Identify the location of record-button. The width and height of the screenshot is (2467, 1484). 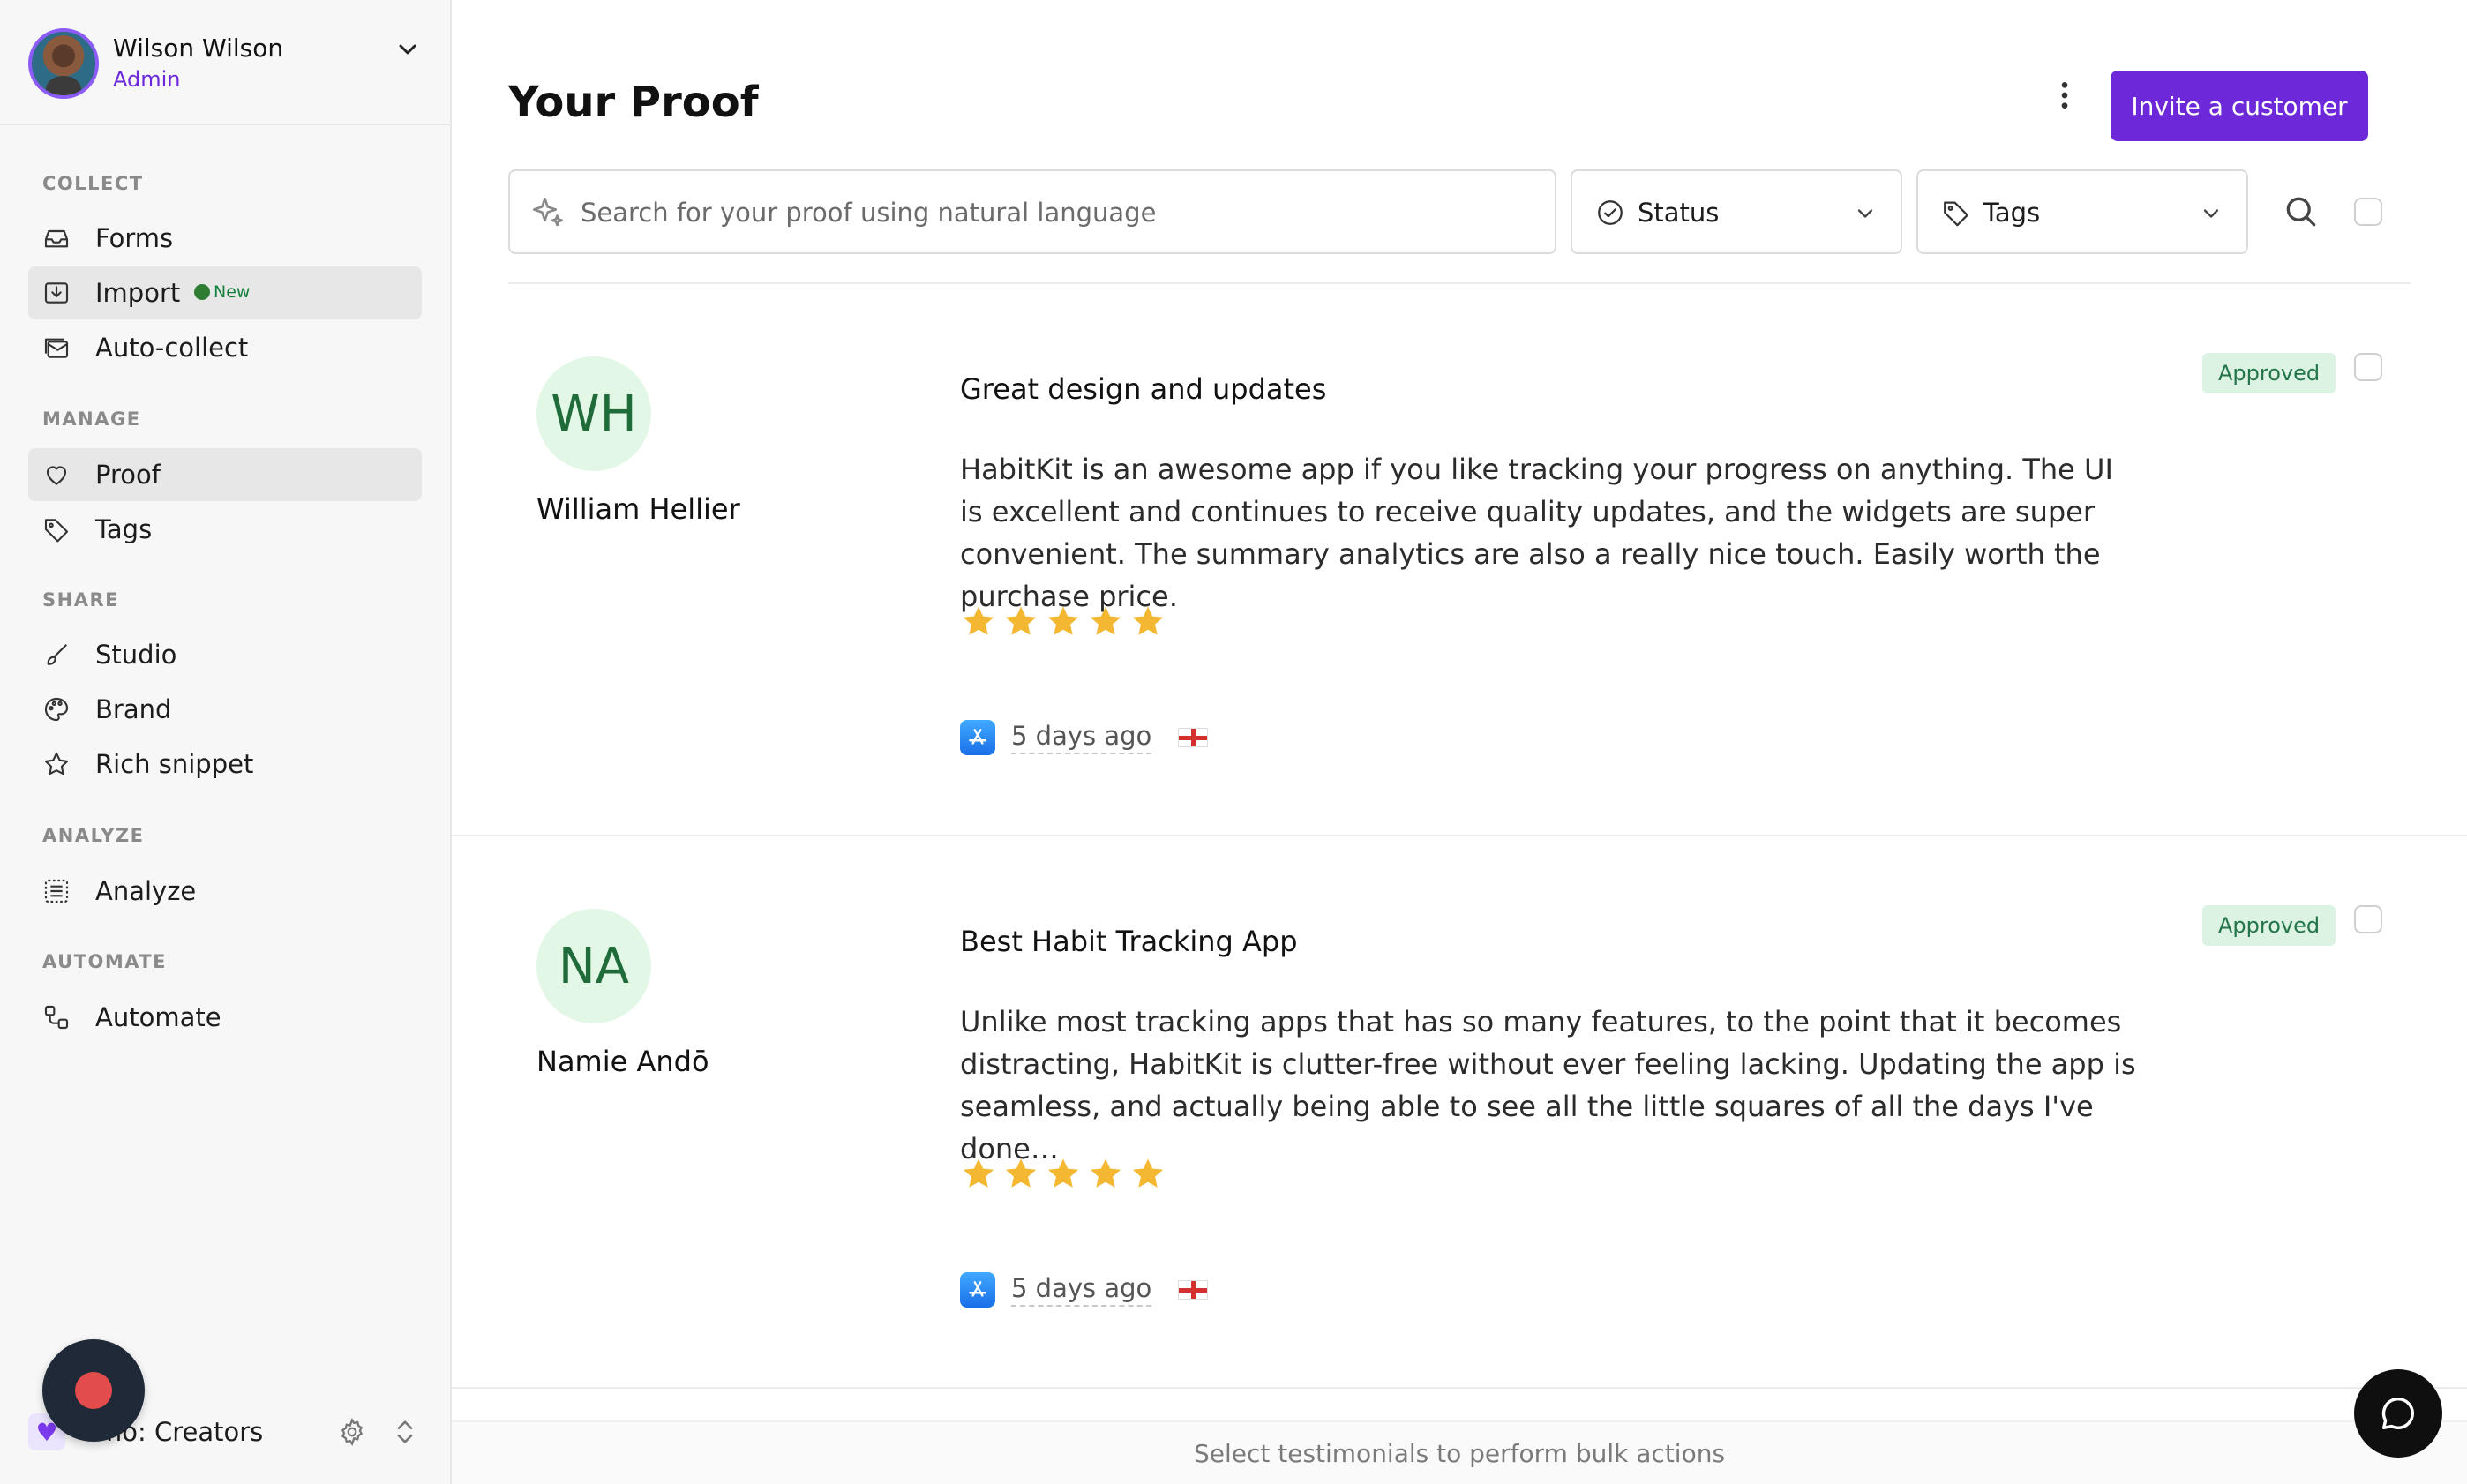
(93, 1390).